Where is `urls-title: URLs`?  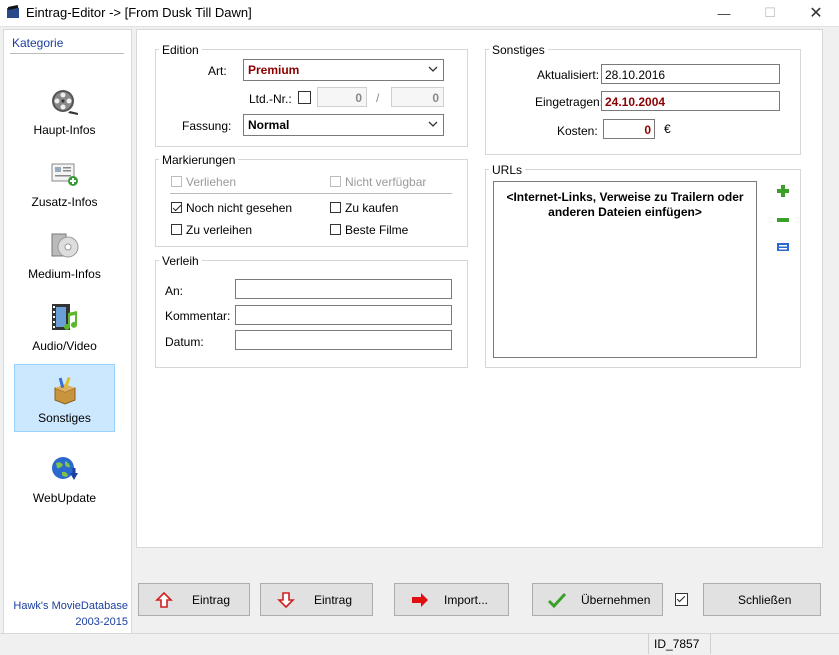
urls-title: URLs is located at coordinates (507, 170).